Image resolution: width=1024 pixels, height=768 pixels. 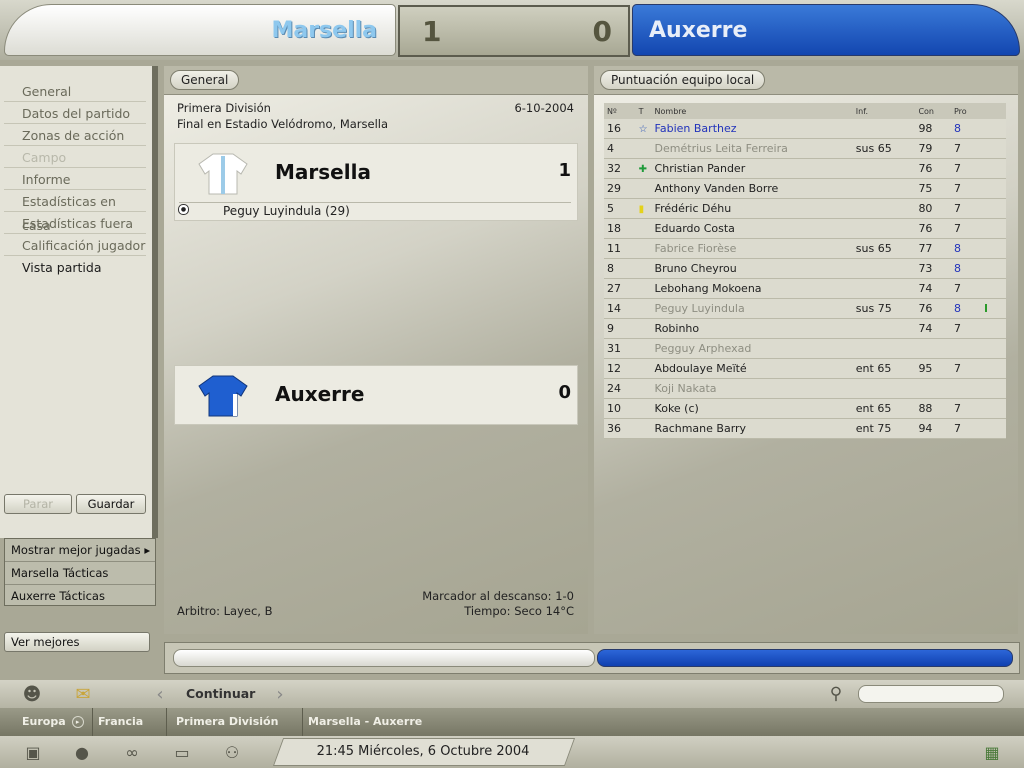 I want to click on player-status: ☆, so click(x=643, y=129).